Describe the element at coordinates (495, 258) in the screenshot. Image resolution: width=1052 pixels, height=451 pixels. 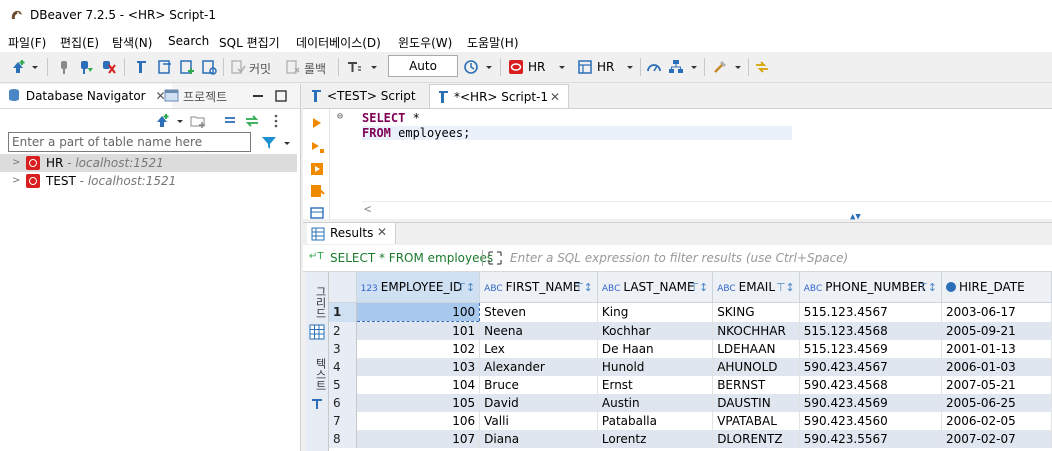
I see `expand-filter-icon` at that location.